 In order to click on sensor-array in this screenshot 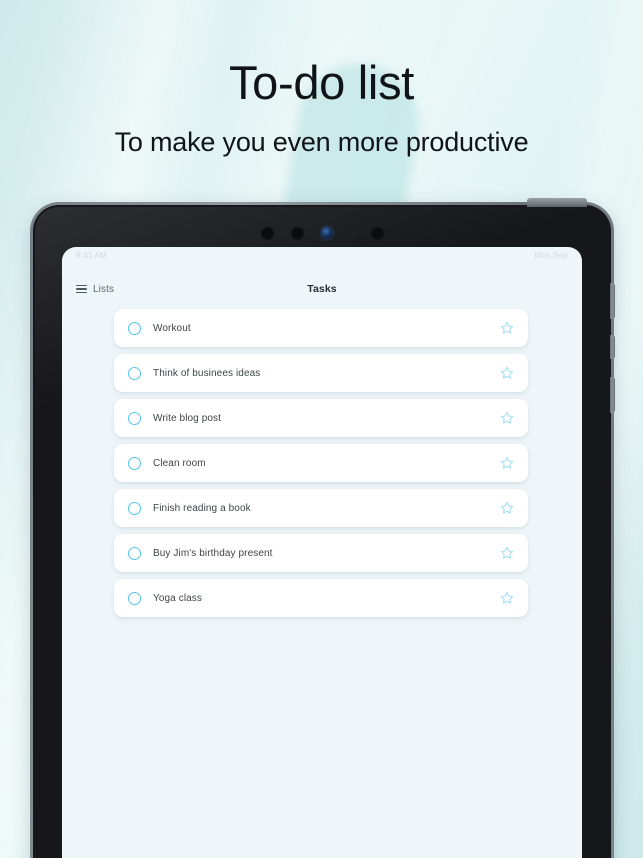, I will do `click(322, 233)`.